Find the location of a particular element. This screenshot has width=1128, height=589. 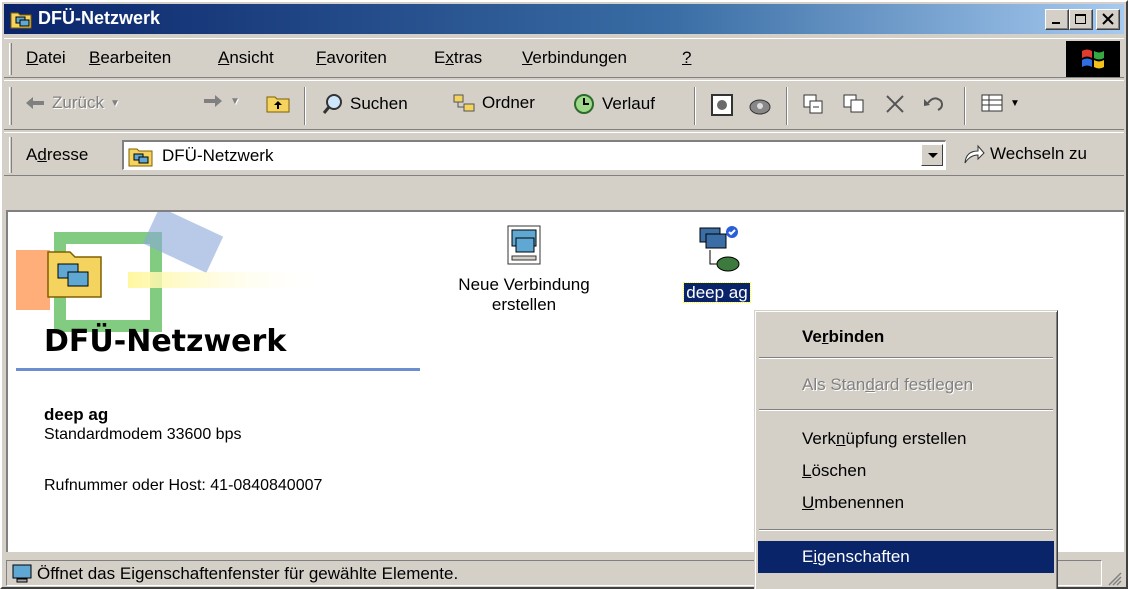

move-to-icon is located at coordinates (813, 104).